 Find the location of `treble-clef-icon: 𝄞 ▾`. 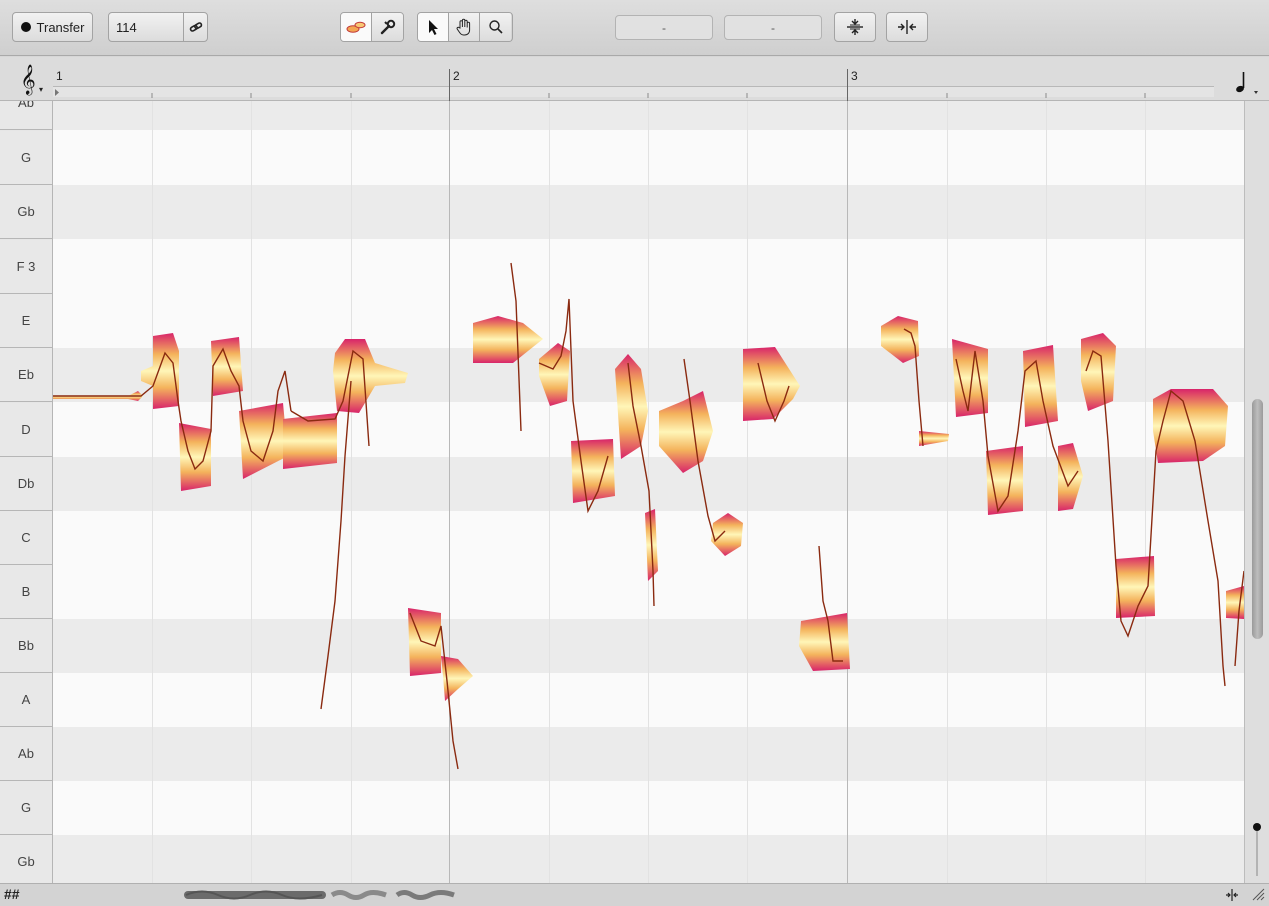

treble-clef-icon: 𝄞 ▾ is located at coordinates (28, 80).